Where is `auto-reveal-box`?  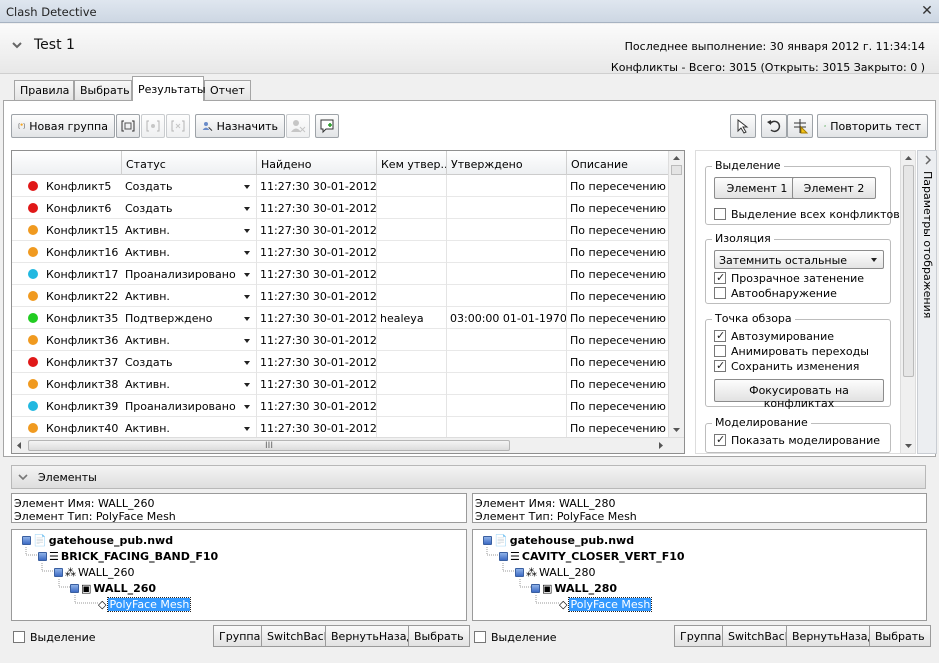 auto-reveal-box is located at coordinates (720, 293).